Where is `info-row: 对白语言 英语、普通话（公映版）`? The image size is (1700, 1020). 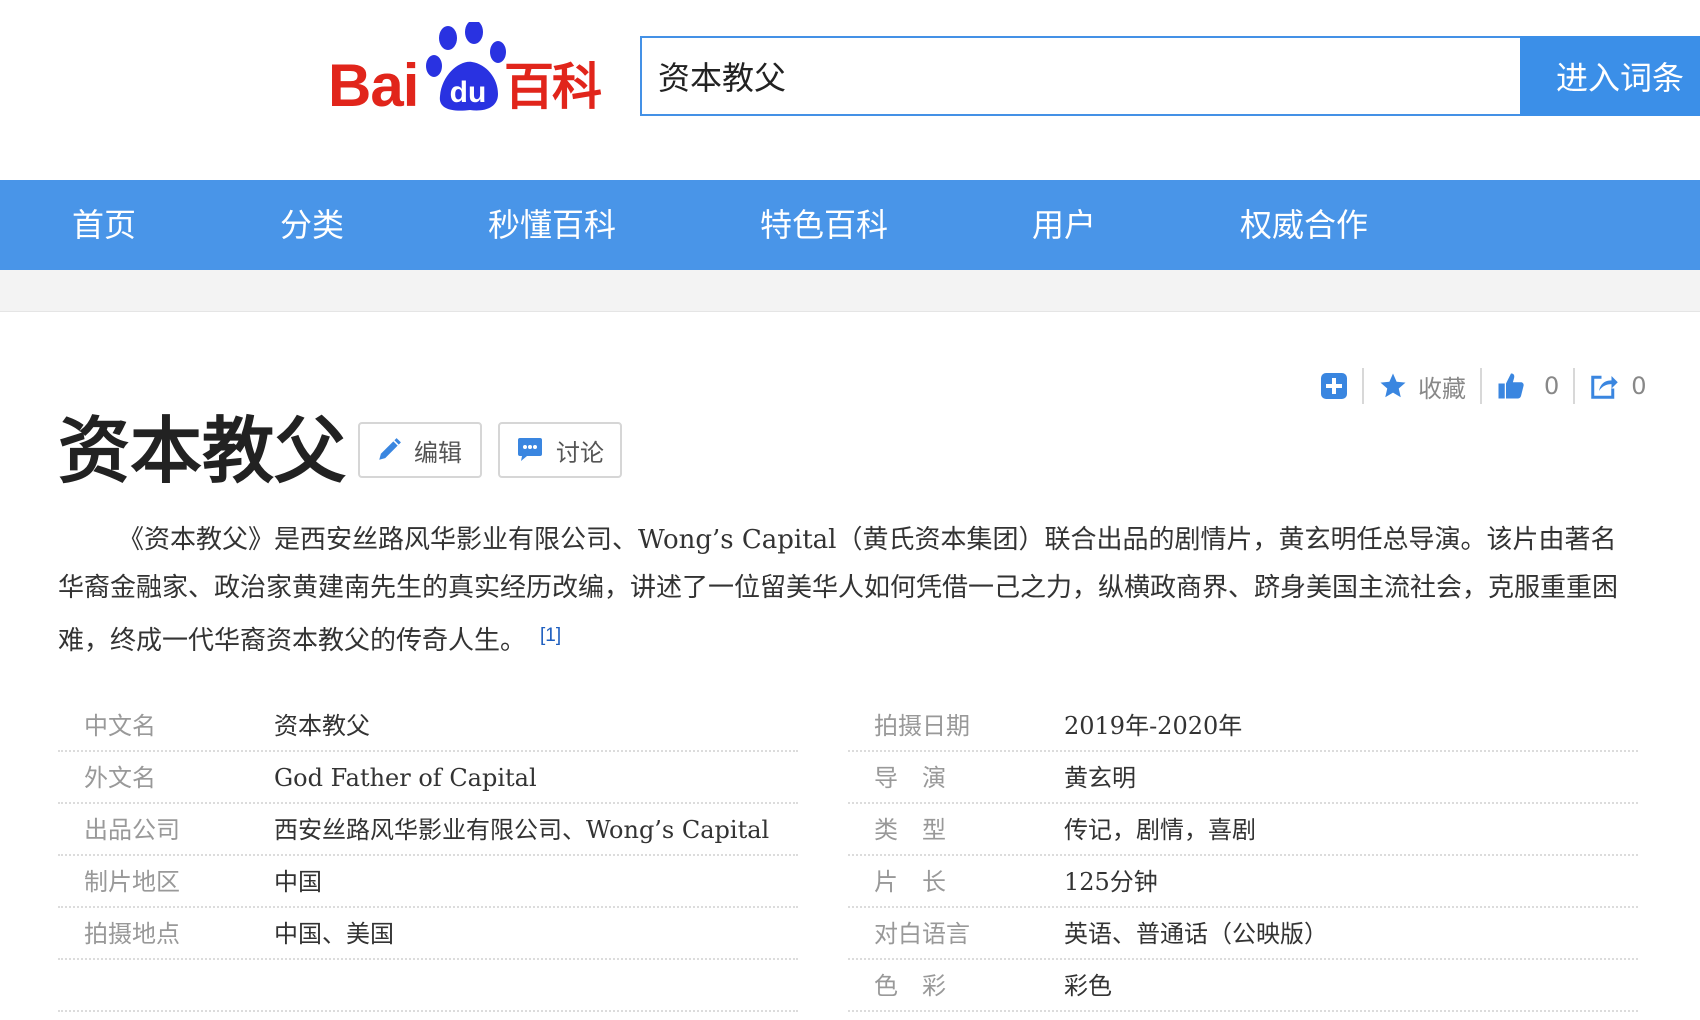 info-row: 对白语言 英语、普通话（公映版） is located at coordinates (1243, 934).